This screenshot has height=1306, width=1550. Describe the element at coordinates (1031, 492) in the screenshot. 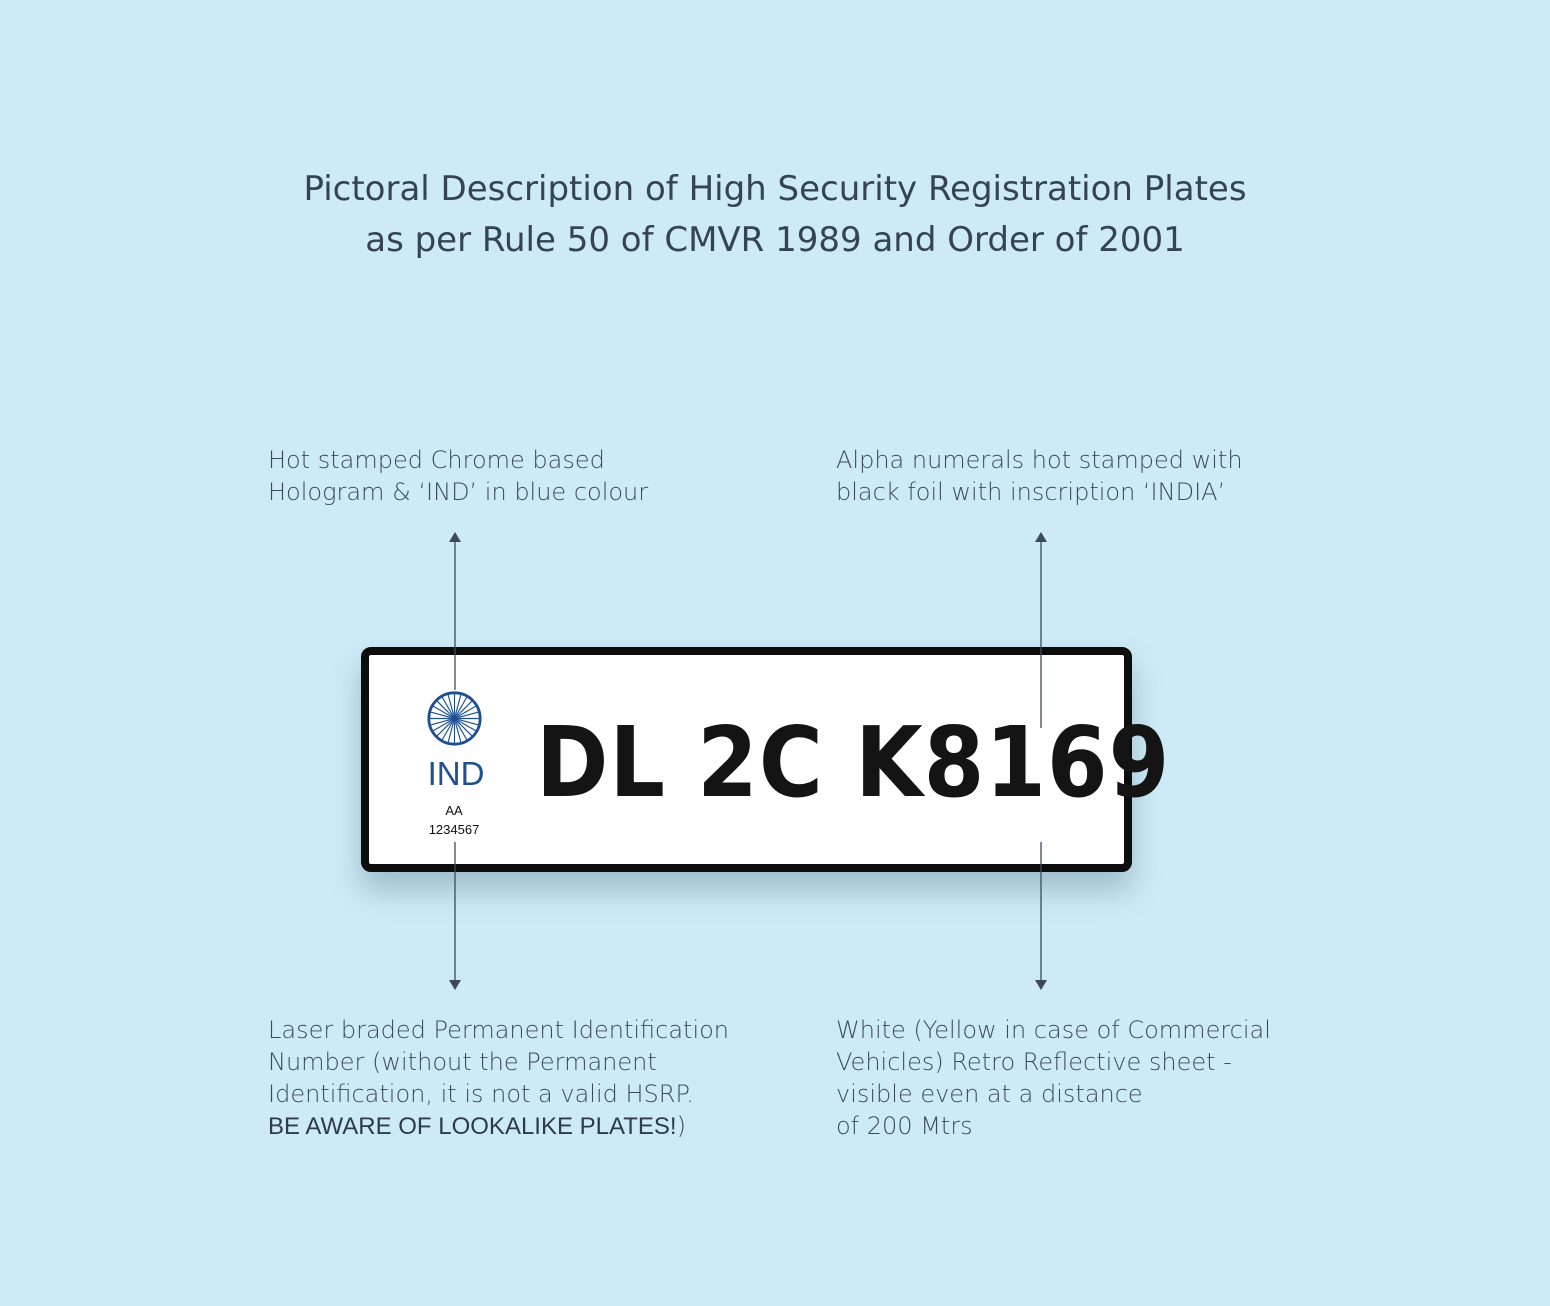

I see `note-alpha-numerals-line-2: black foil with inscription ‘INDIA’` at that location.